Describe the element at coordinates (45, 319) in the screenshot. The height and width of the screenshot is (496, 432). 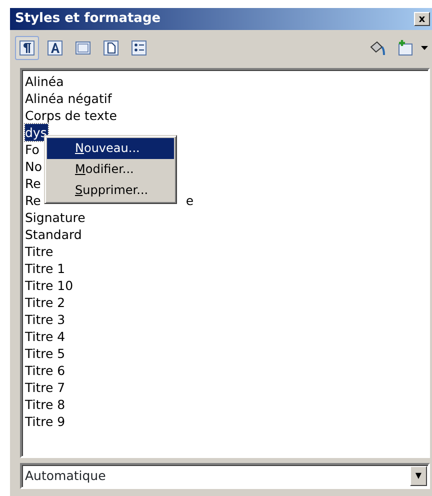
I see `style-item: Titre 3` at that location.